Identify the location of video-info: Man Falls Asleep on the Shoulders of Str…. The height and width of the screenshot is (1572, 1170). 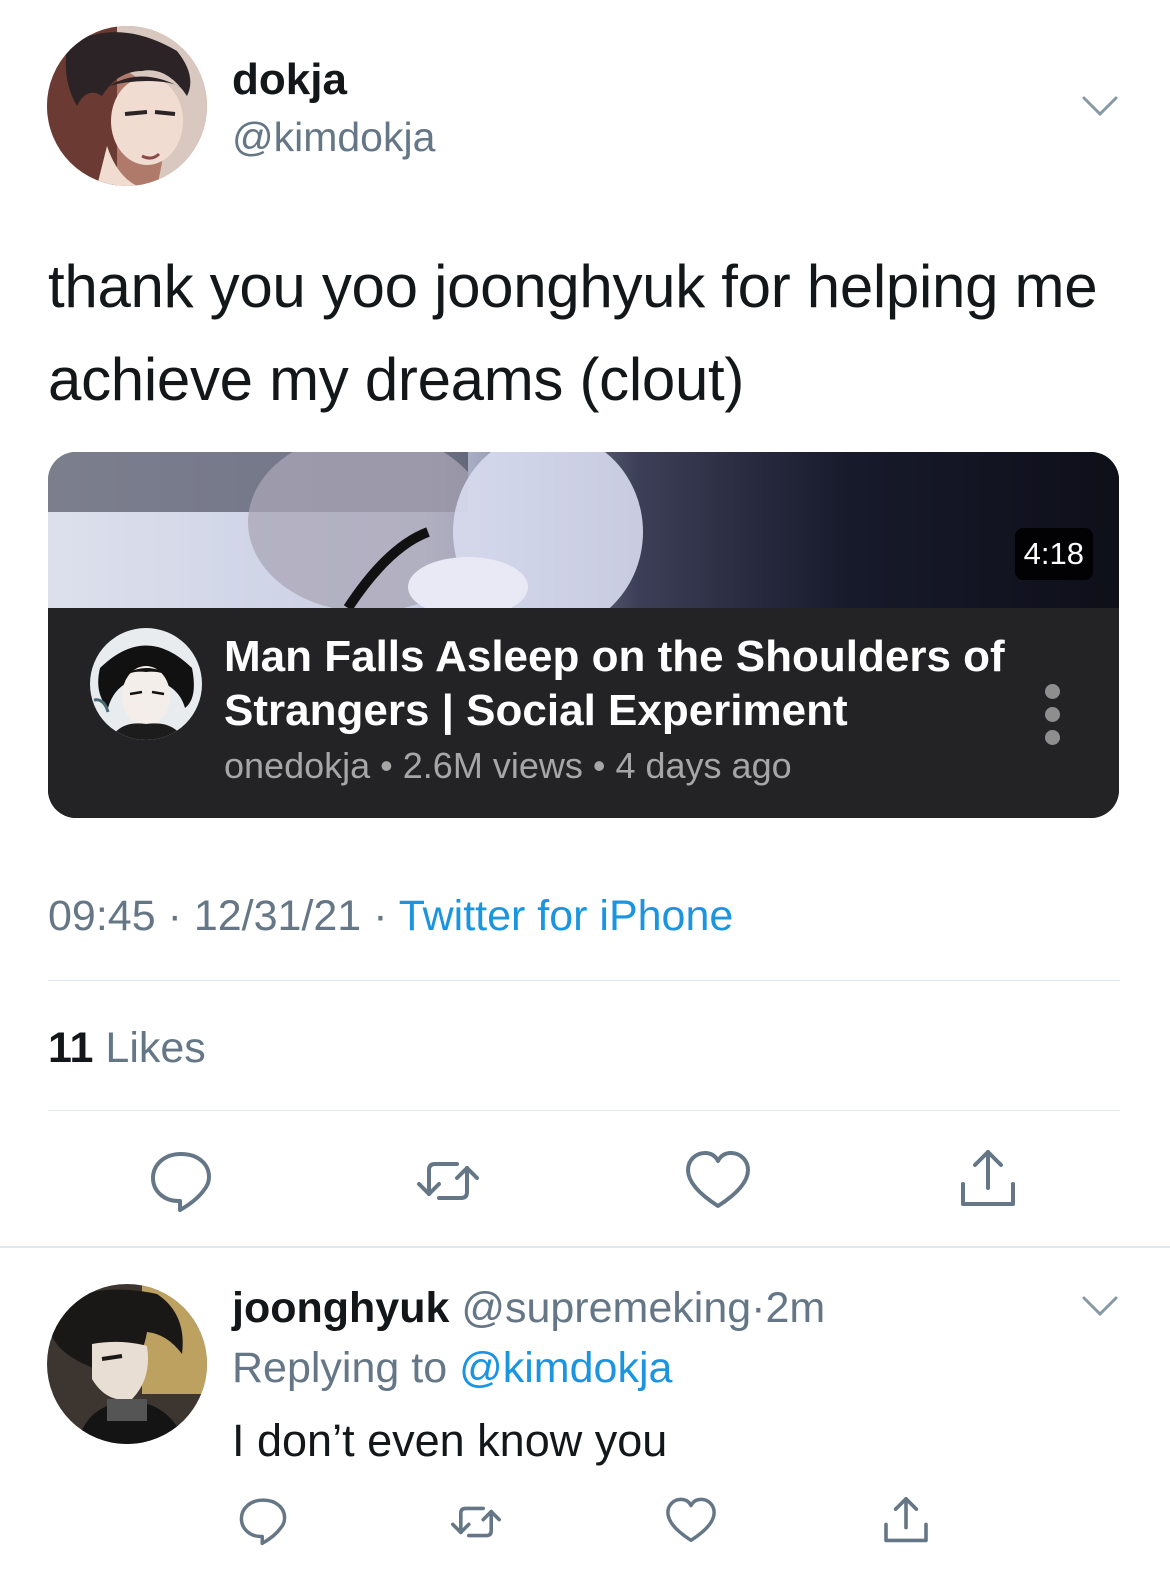
(583, 713).